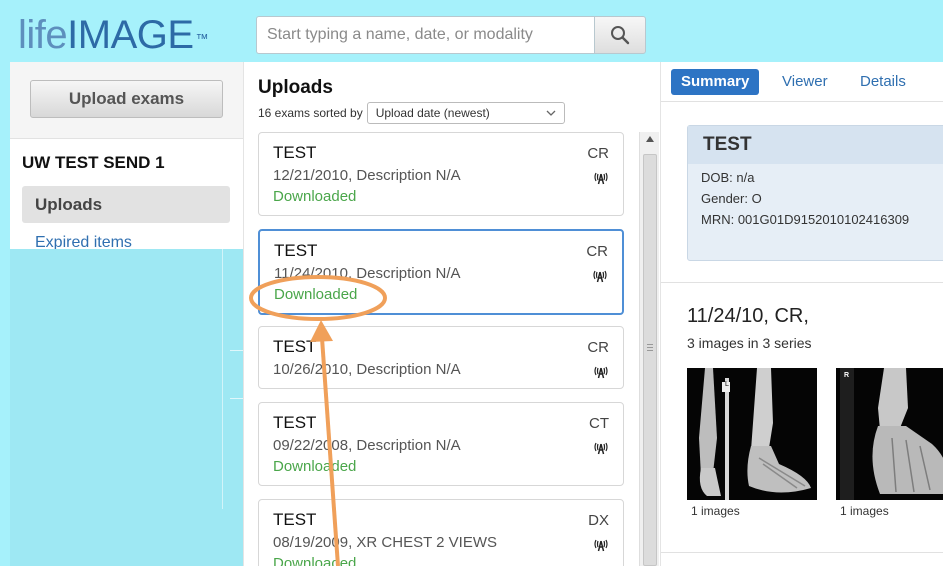  What do you see at coordinates (599, 423) in the screenshot?
I see `exam-modality: CT` at bounding box center [599, 423].